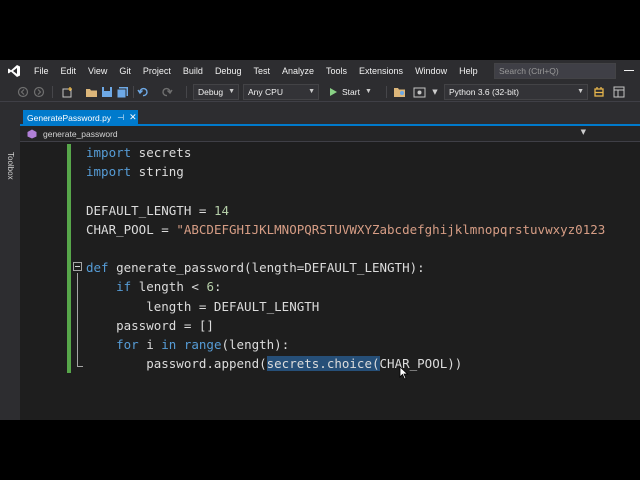 The image size is (640, 480). What do you see at coordinates (431, 71) in the screenshot?
I see `menu-item-window: Window` at bounding box center [431, 71].